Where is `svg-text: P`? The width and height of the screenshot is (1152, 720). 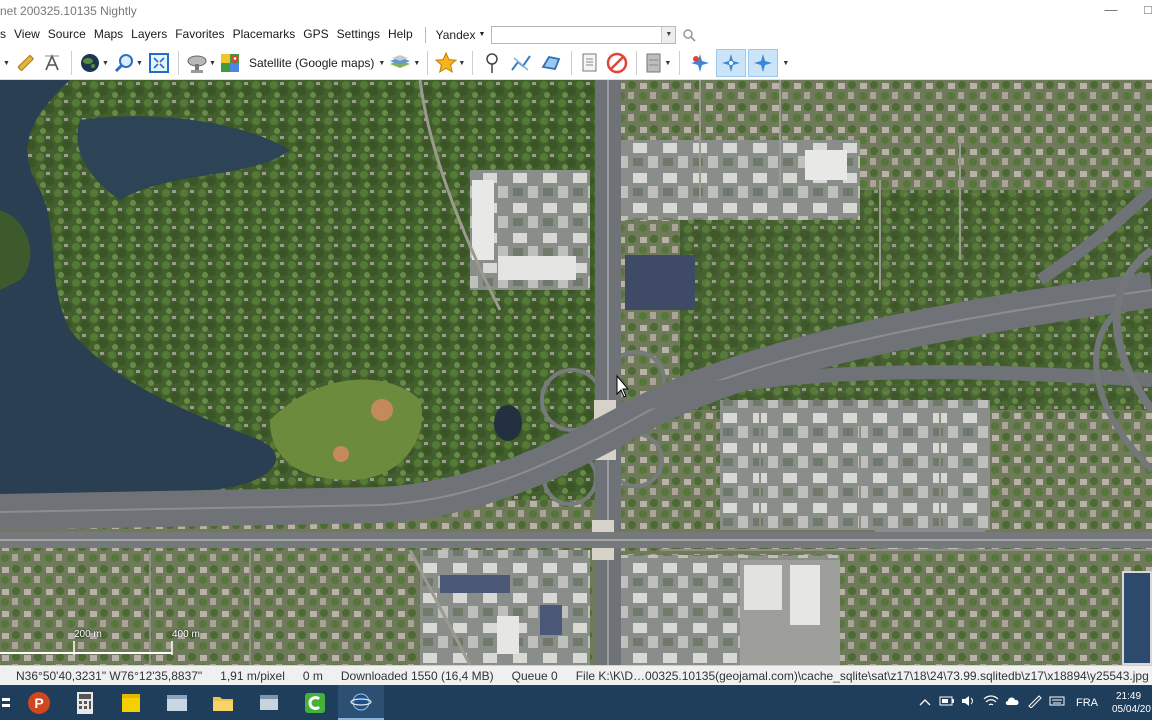 svg-text: P is located at coordinates (38, 703).